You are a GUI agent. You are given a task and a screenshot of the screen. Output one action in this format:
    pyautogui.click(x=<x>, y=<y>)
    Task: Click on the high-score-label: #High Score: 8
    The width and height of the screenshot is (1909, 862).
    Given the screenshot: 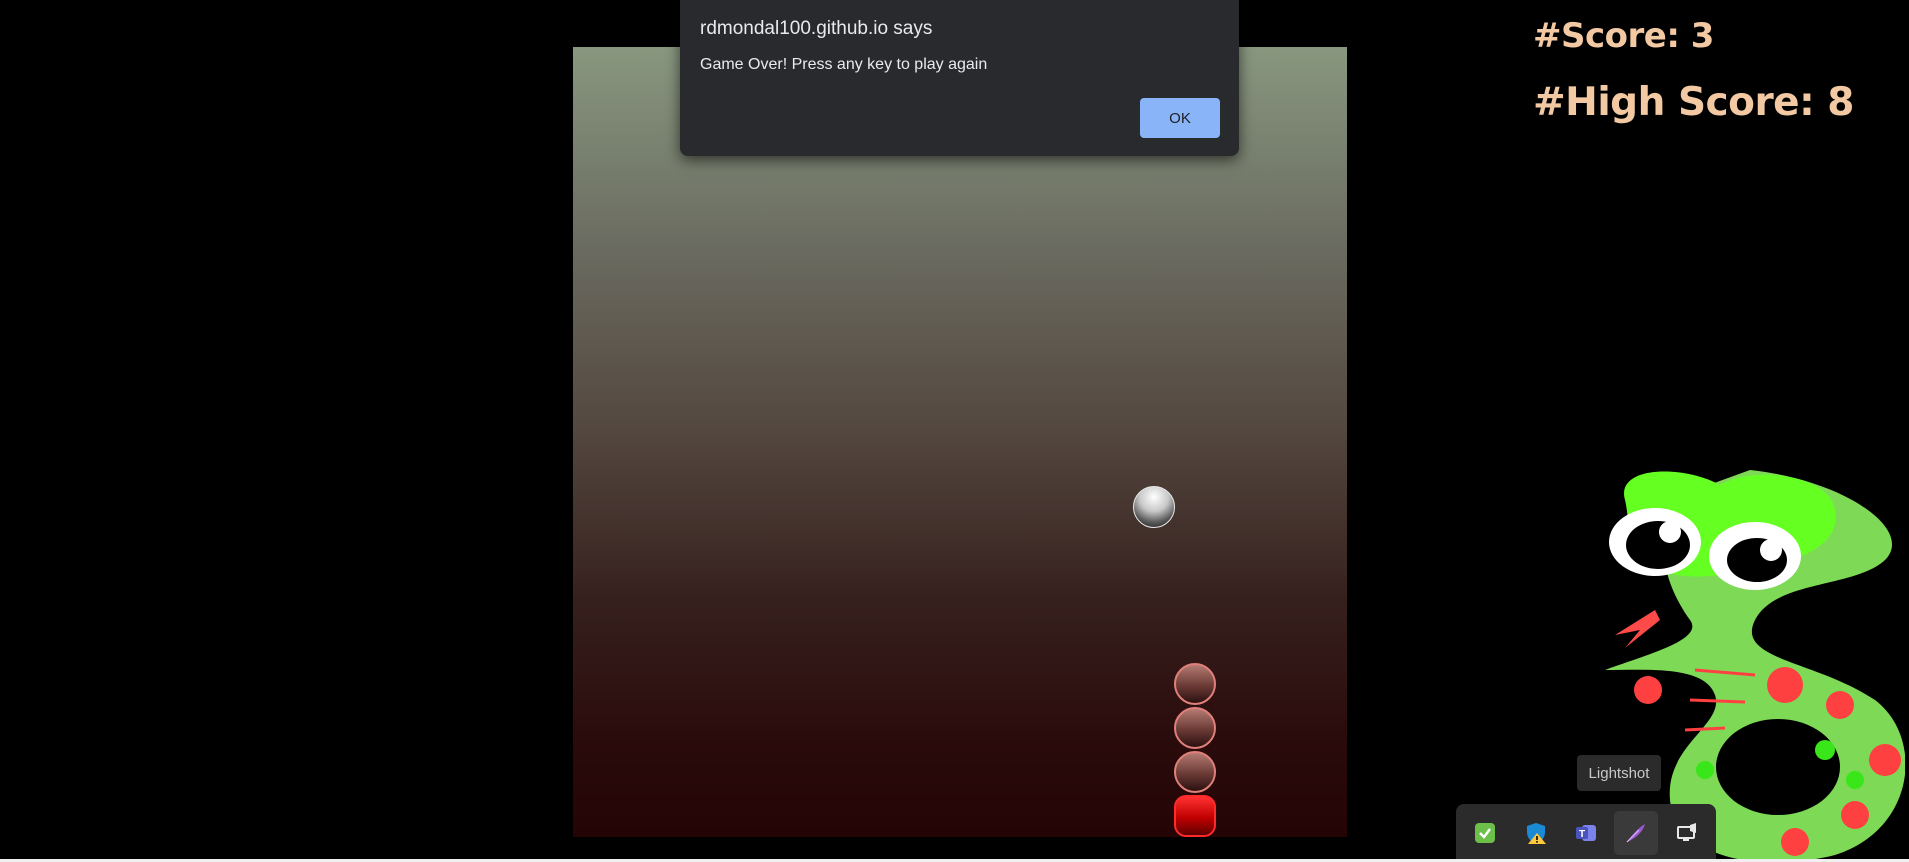 What is the action you would take?
    pyautogui.click(x=1693, y=102)
    